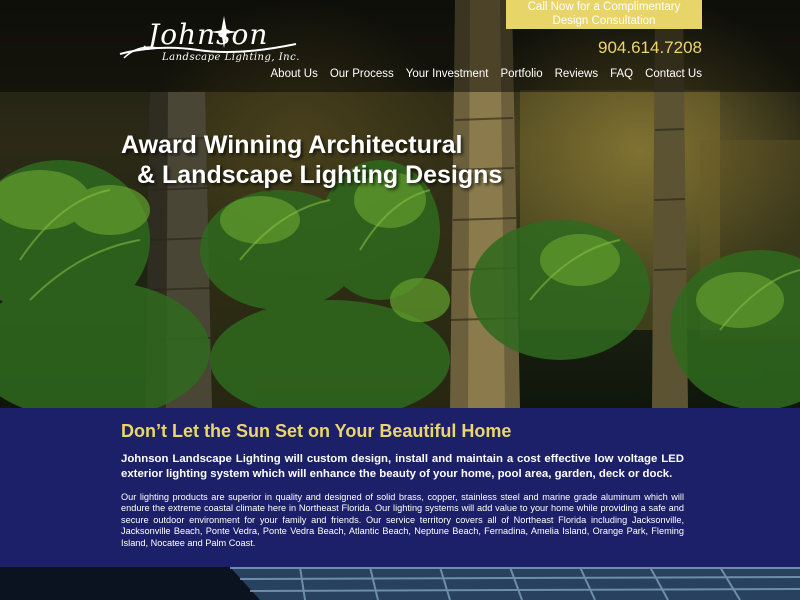 The width and height of the screenshot is (800, 600). I want to click on pool-enclosure-image, so click(400, 583).